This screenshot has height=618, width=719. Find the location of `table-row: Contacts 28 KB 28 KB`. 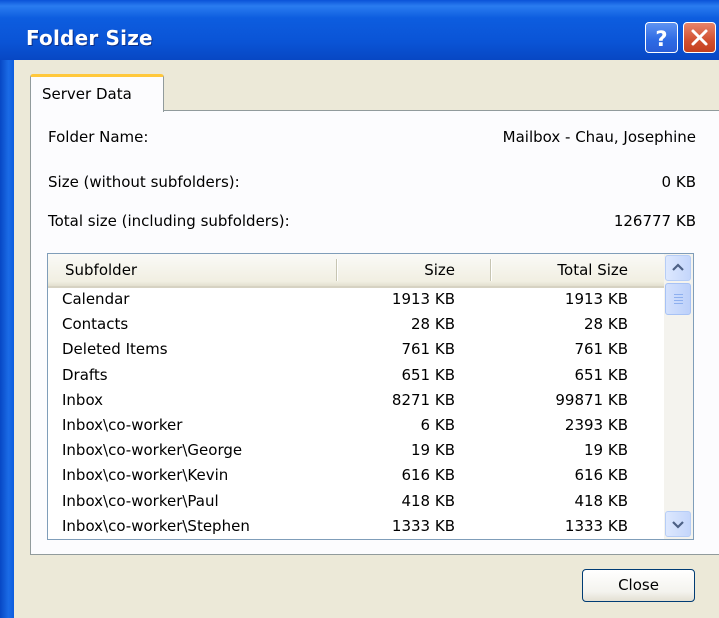

table-row: Contacts 28 KB 28 KB is located at coordinates (356, 325).